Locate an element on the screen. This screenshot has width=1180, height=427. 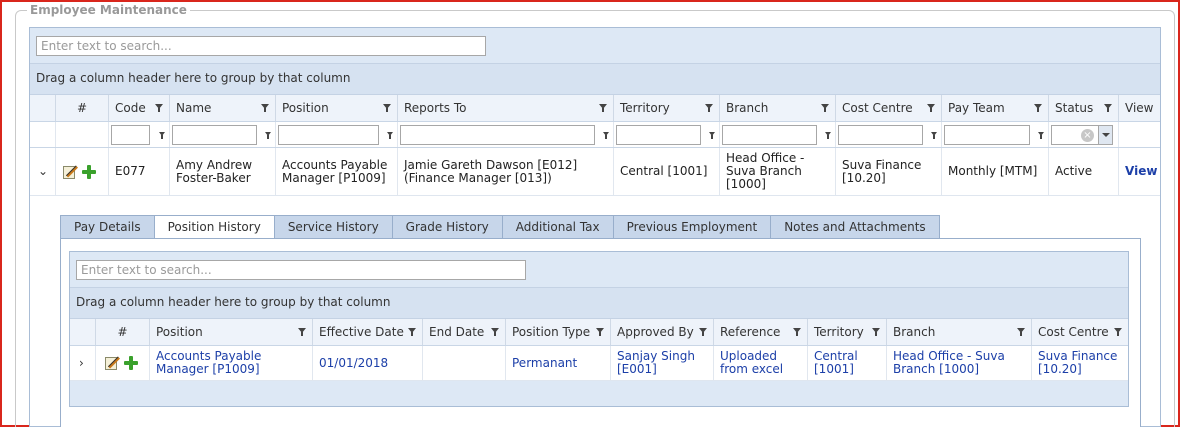
row-actions-cell is located at coordinates (82, 171).